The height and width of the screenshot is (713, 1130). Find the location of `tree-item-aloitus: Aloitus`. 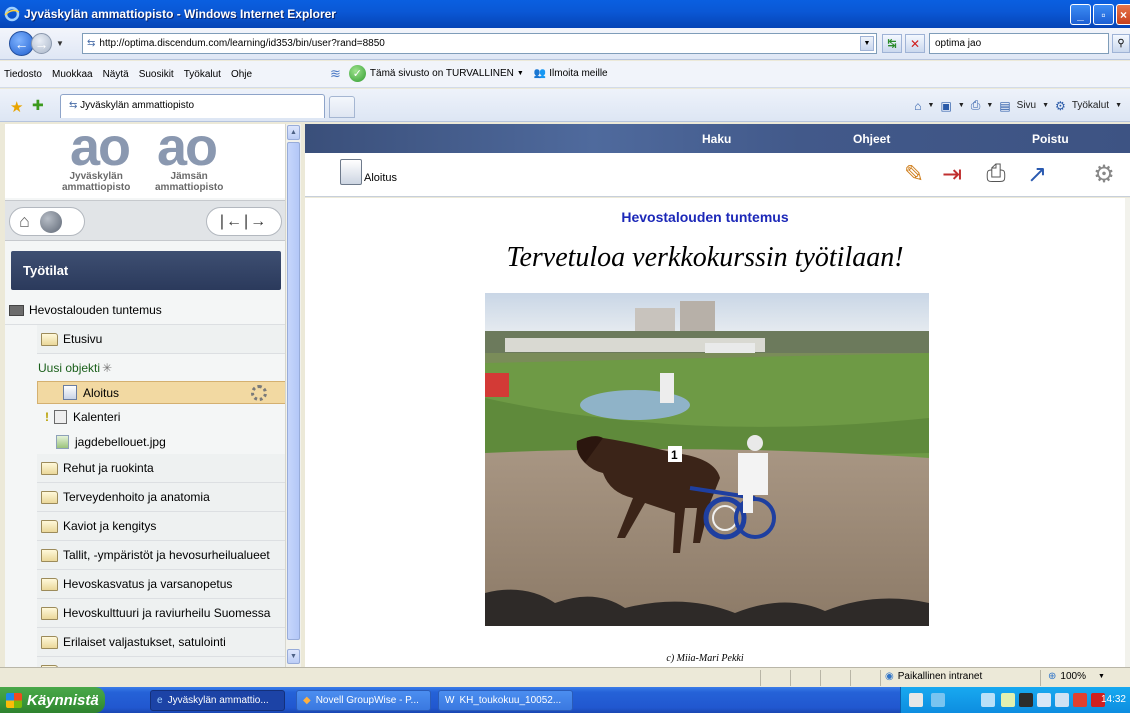

tree-item-aloitus: Aloitus is located at coordinates (162, 392).